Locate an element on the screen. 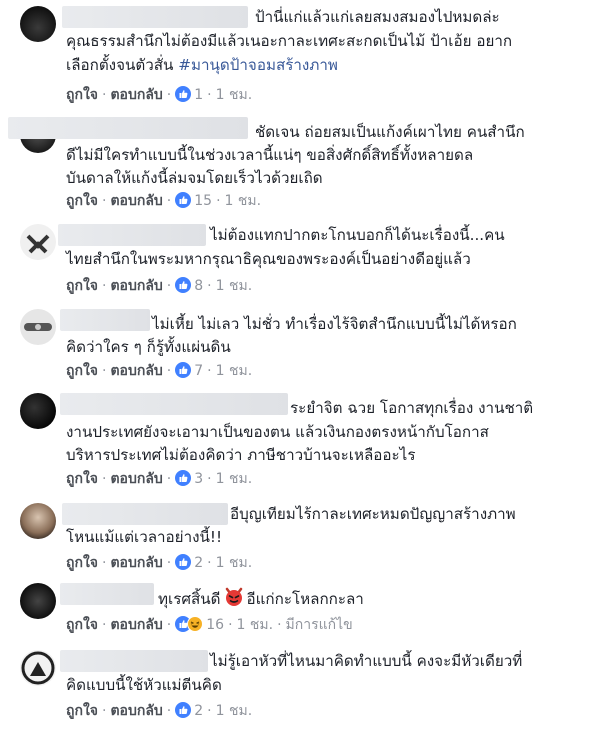 This screenshot has width=594, height=729. comment-actions: ถูกใจ · ตอบกลับ · 7 · 1 ชม. is located at coordinates (159, 372).